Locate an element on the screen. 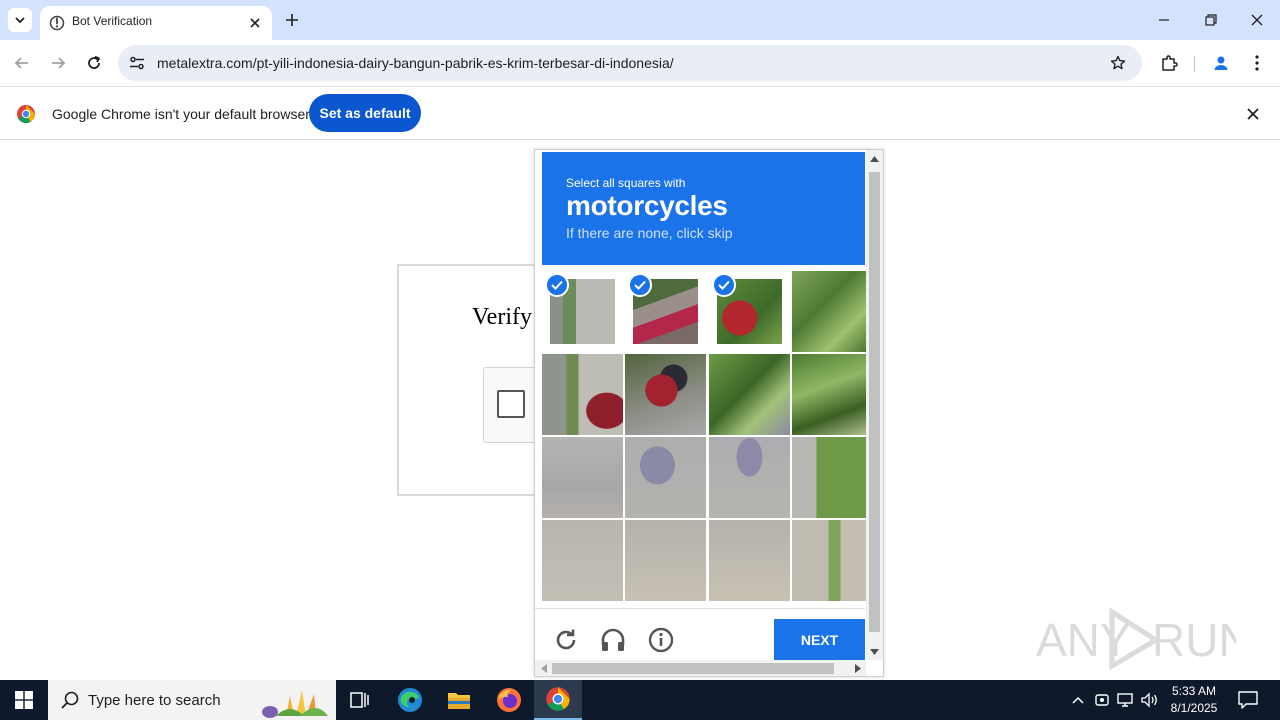  chrome-taskbar-button is located at coordinates (558, 700).